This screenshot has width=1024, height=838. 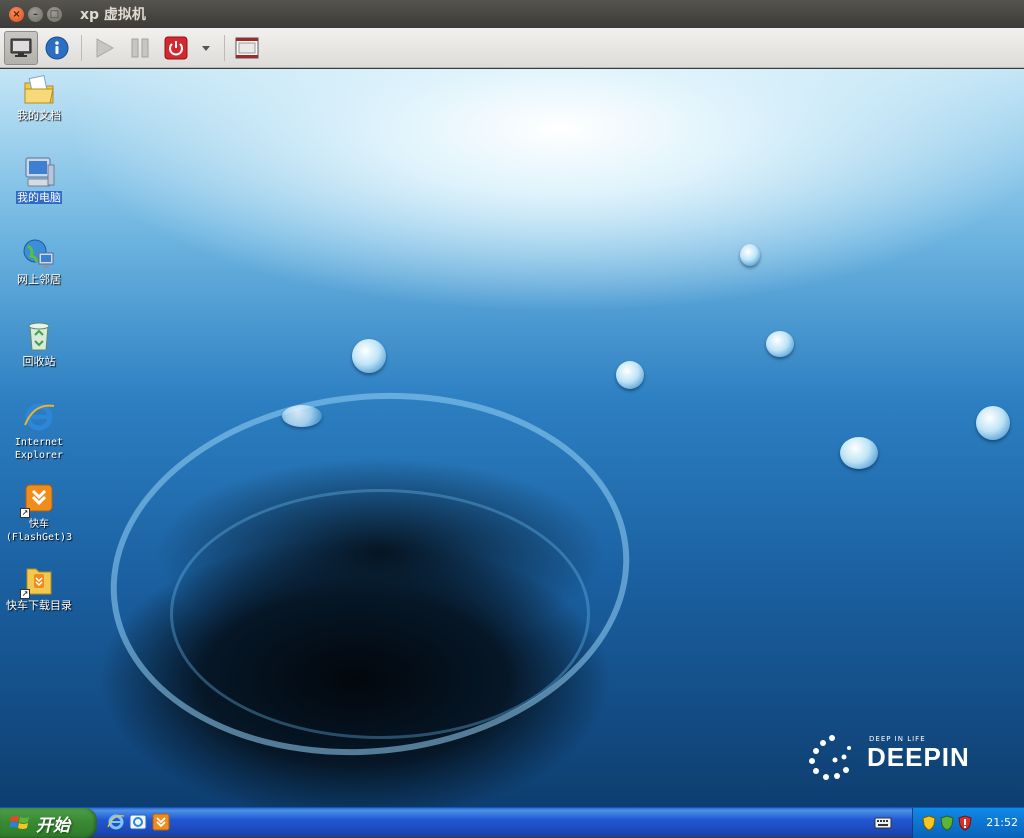 What do you see at coordinates (39, 361) in the screenshot?
I see `desktop-icon-label: 回收站` at bounding box center [39, 361].